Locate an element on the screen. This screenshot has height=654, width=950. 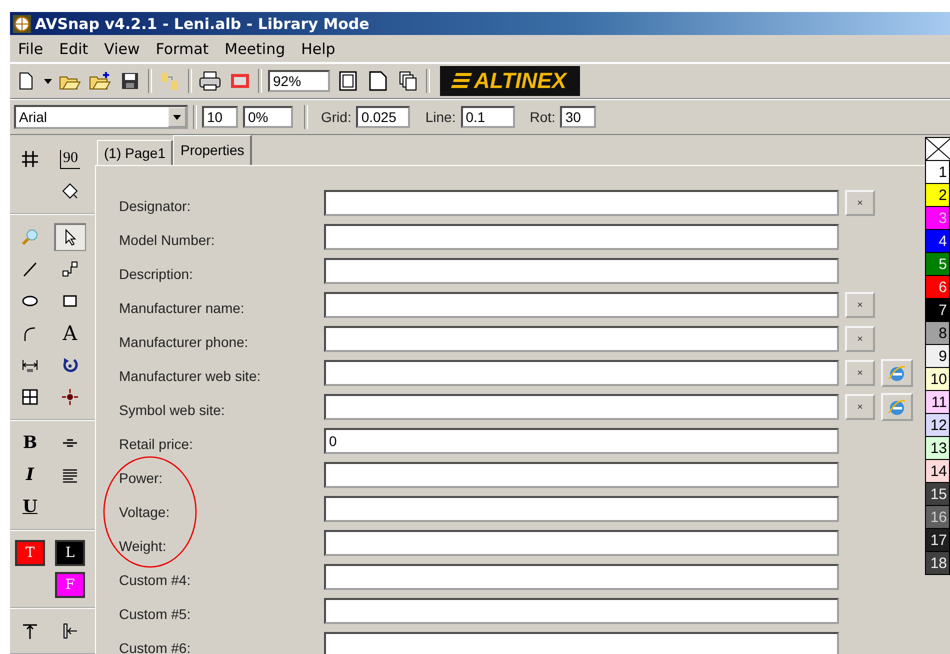
logo-text: ALTINEX is located at coordinates (520, 81).